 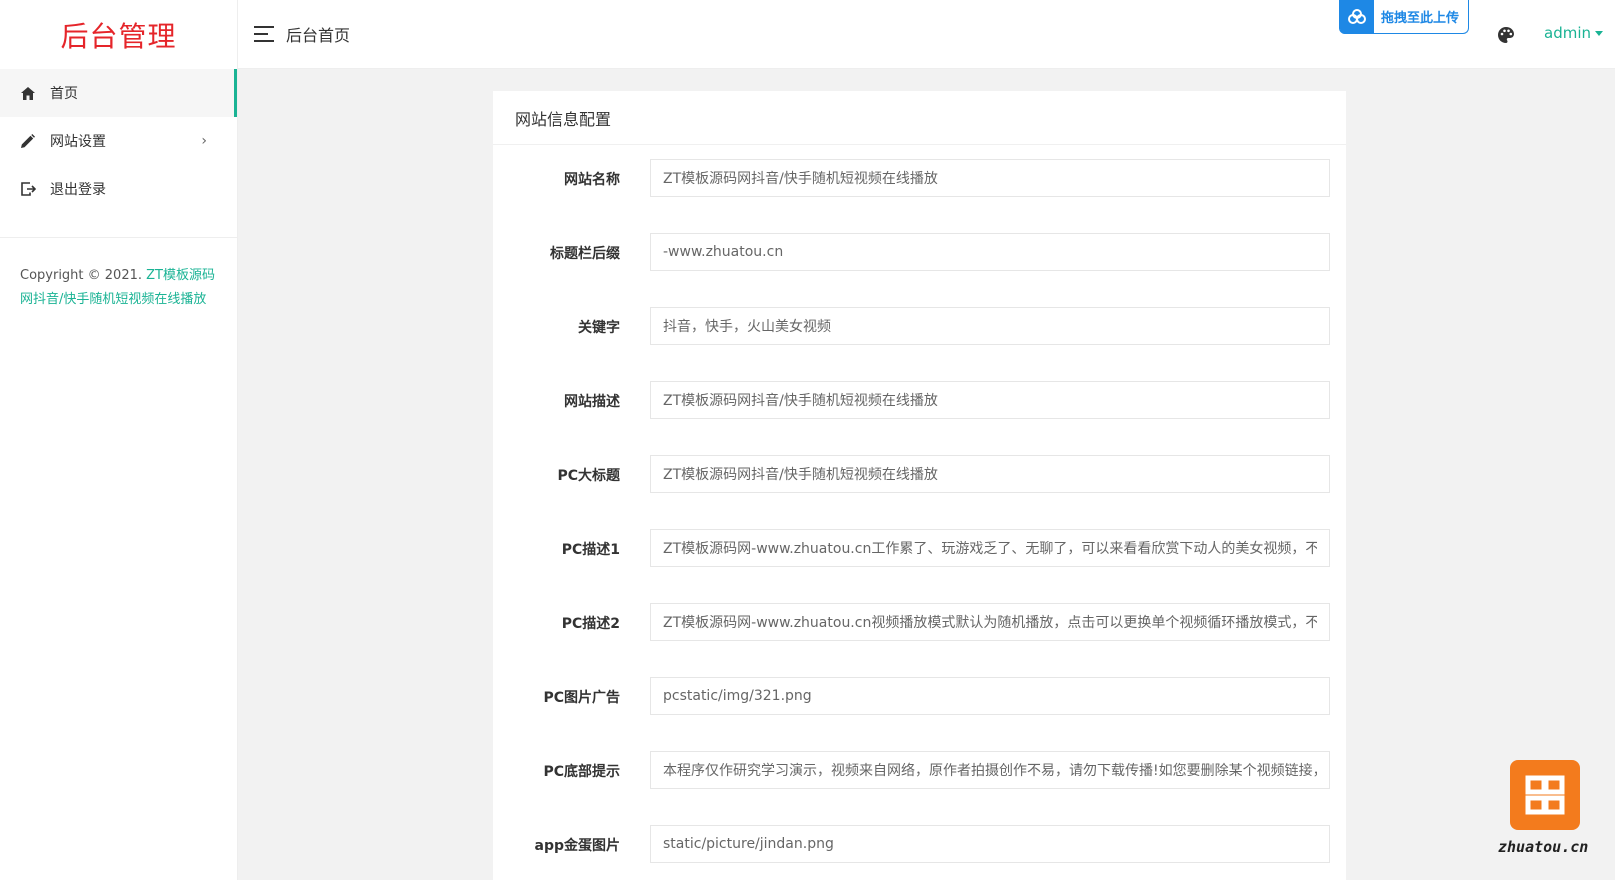 What do you see at coordinates (1357, 17) in the screenshot?
I see `cloud-icon` at bounding box center [1357, 17].